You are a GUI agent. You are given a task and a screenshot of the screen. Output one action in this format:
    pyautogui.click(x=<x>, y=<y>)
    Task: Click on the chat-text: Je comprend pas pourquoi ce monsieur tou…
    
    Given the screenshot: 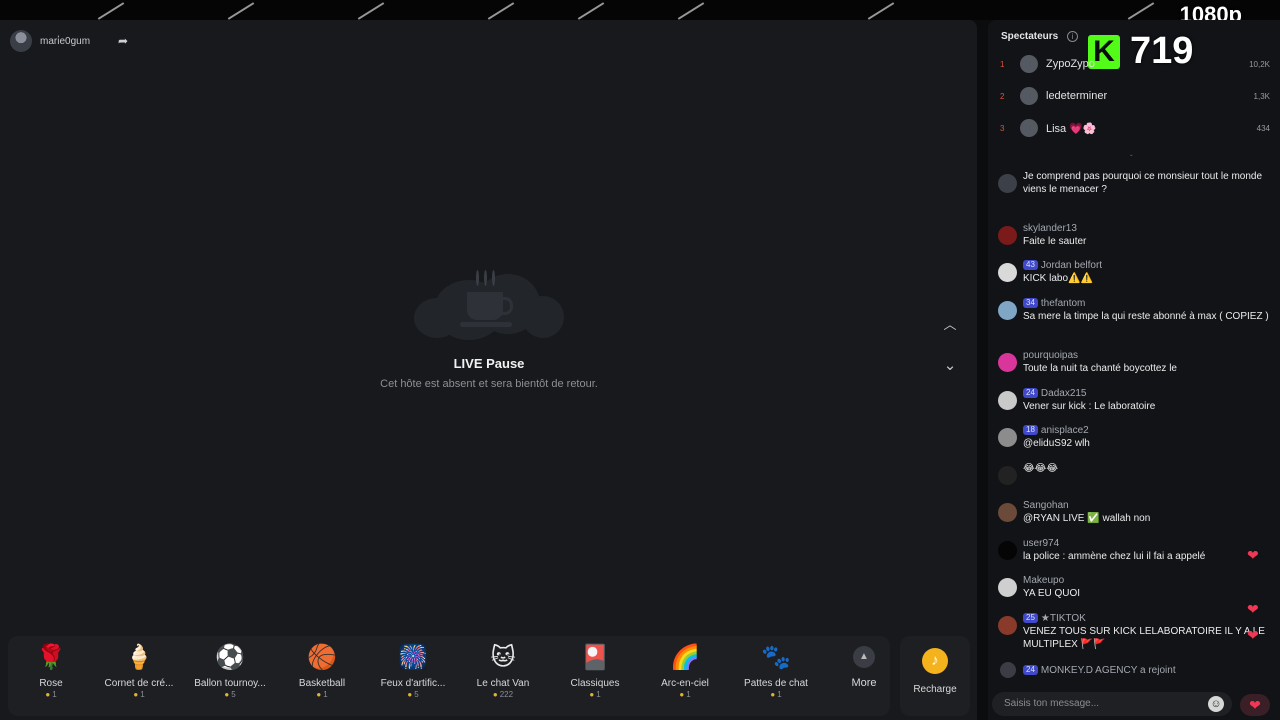 What is the action you would take?
    pyautogui.click(x=1143, y=183)
    